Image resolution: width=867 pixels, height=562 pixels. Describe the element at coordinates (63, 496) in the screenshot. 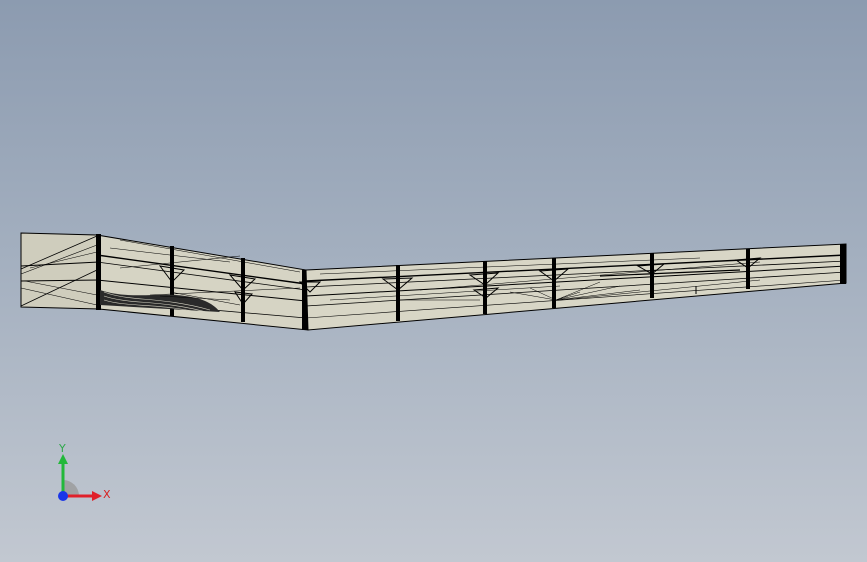

I see `z-axis-icon` at that location.